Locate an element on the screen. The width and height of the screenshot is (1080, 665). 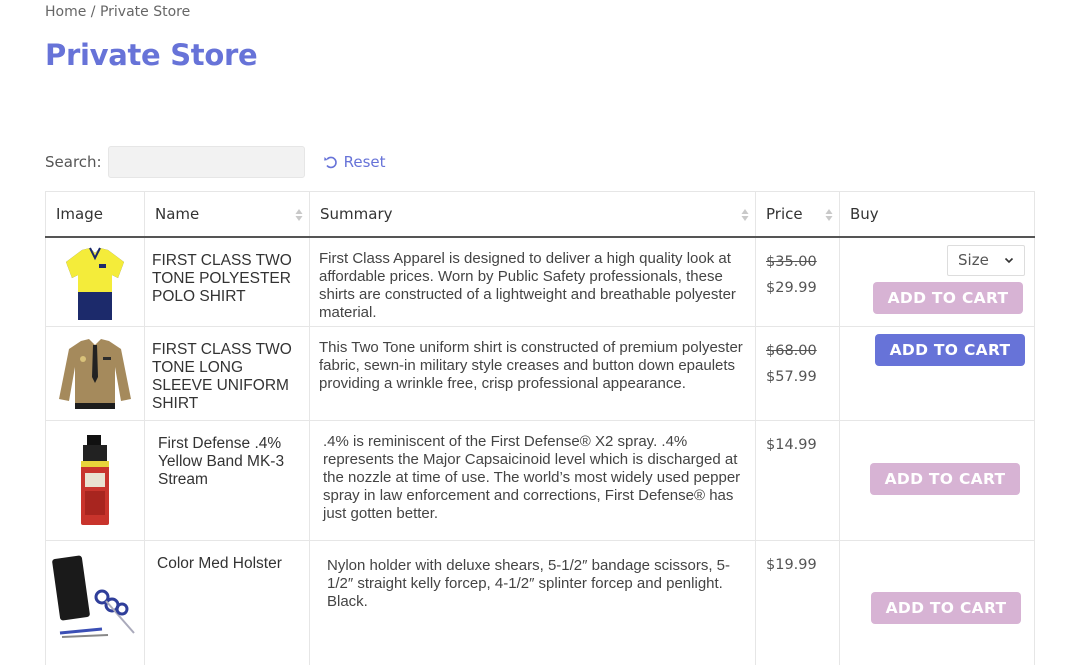
breadcrumb-current: Private Store is located at coordinates (145, 12).